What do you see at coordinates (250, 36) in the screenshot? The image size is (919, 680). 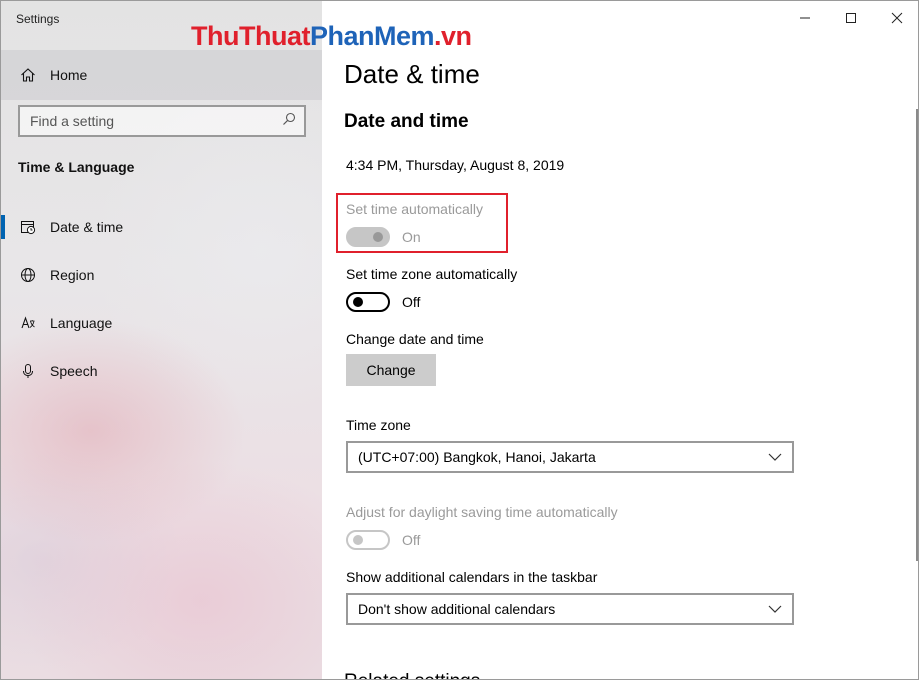 I see `watermark-part: ThuThuat` at bounding box center [250, 36].